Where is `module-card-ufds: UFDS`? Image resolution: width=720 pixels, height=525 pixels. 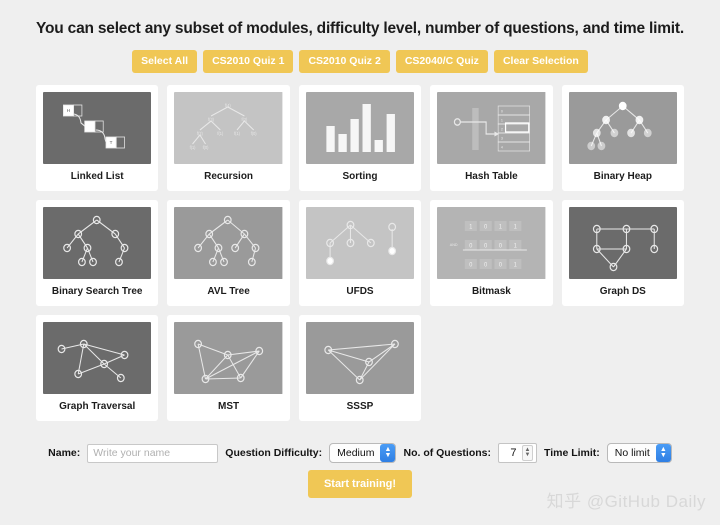 module-card-ufds: UFDS is located at coordinates (360, 252).